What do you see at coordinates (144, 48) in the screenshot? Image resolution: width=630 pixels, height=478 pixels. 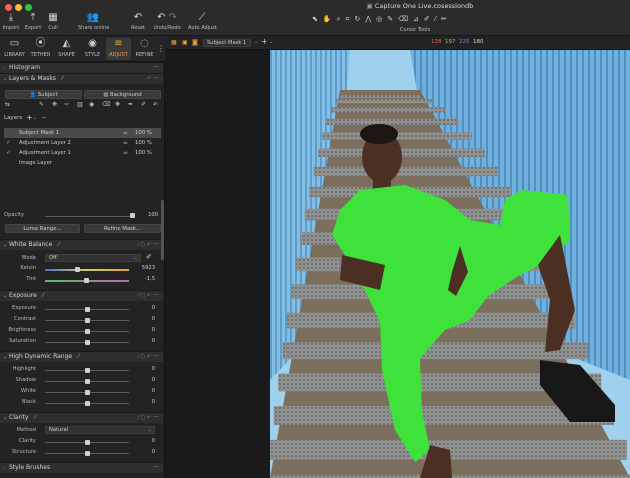 I see `tab-refine: ◌ REFINE` at bounding box center [144, 48].